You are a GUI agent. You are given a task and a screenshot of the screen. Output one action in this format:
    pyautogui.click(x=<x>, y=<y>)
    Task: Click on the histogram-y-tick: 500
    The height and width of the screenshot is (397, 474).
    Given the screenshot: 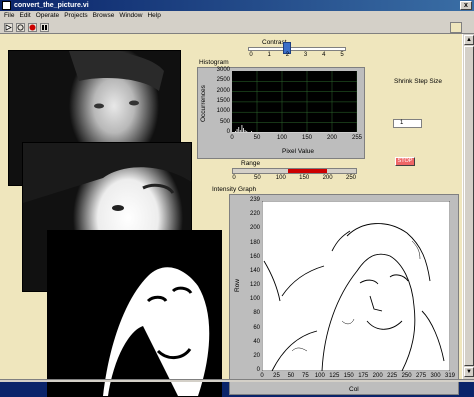 What is the action you would take?
    pyautogui.click(x=224, y=121)
    